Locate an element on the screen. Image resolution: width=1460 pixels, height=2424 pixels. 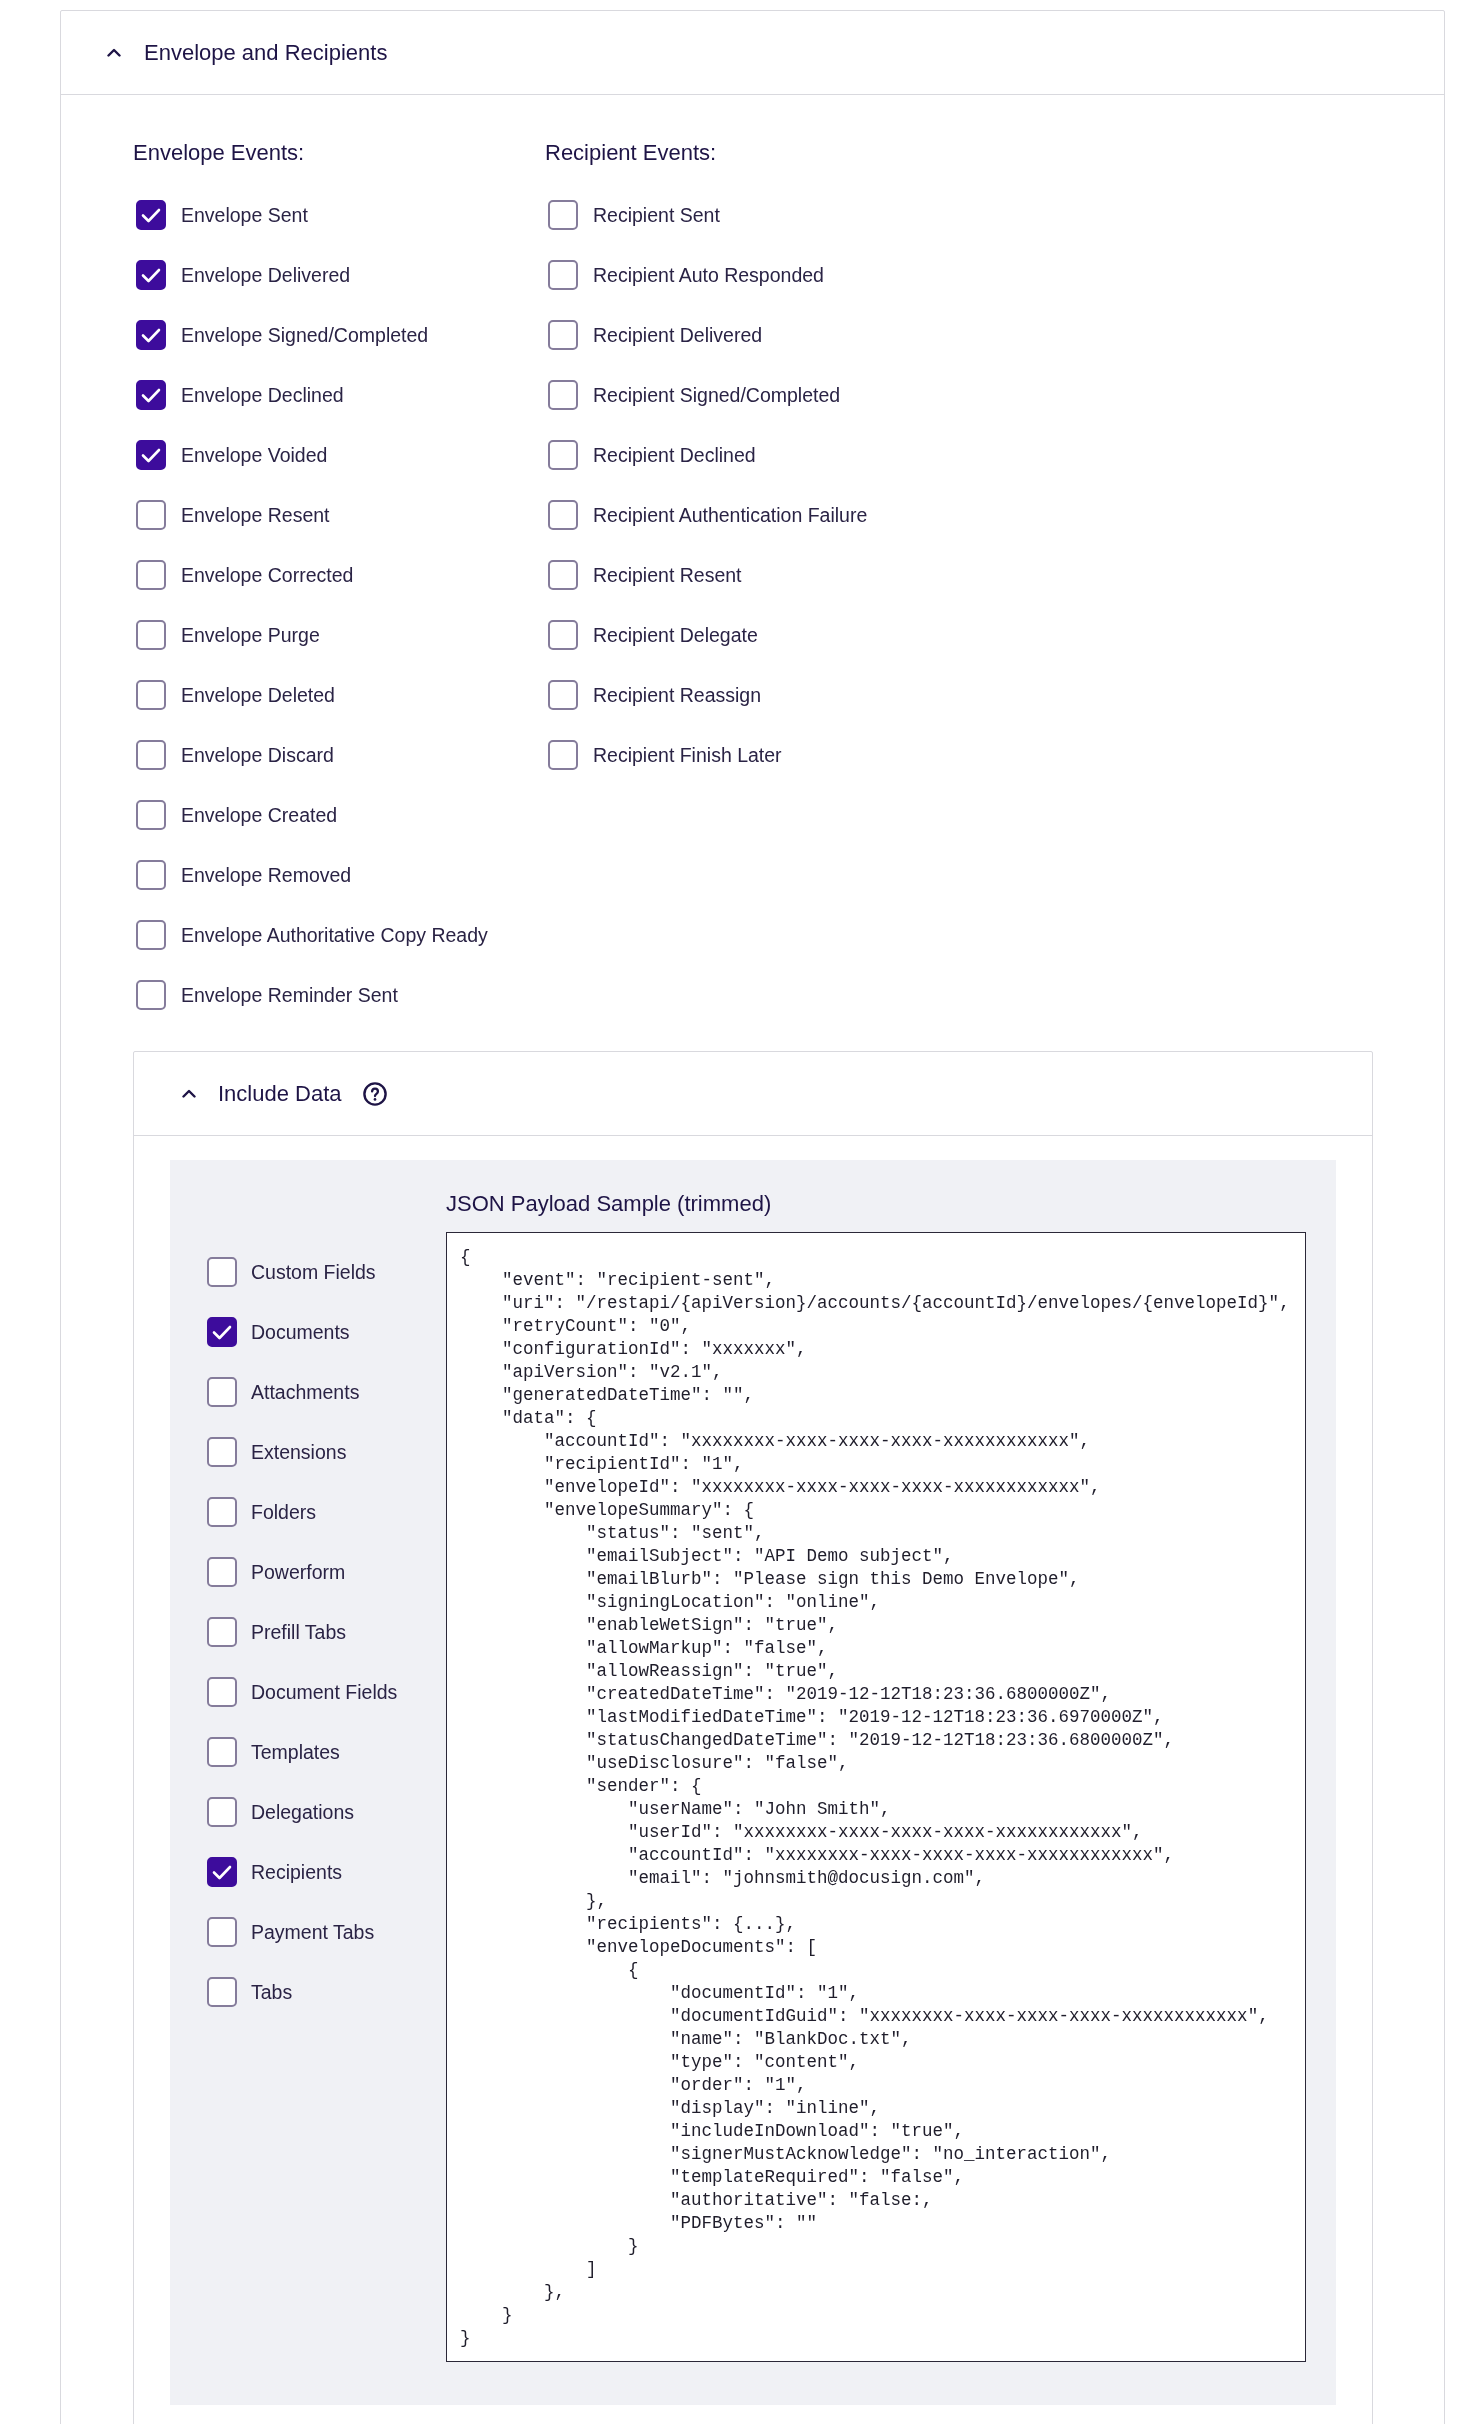
code-line: "display": "inline", is located at coordinates (775, 2108).